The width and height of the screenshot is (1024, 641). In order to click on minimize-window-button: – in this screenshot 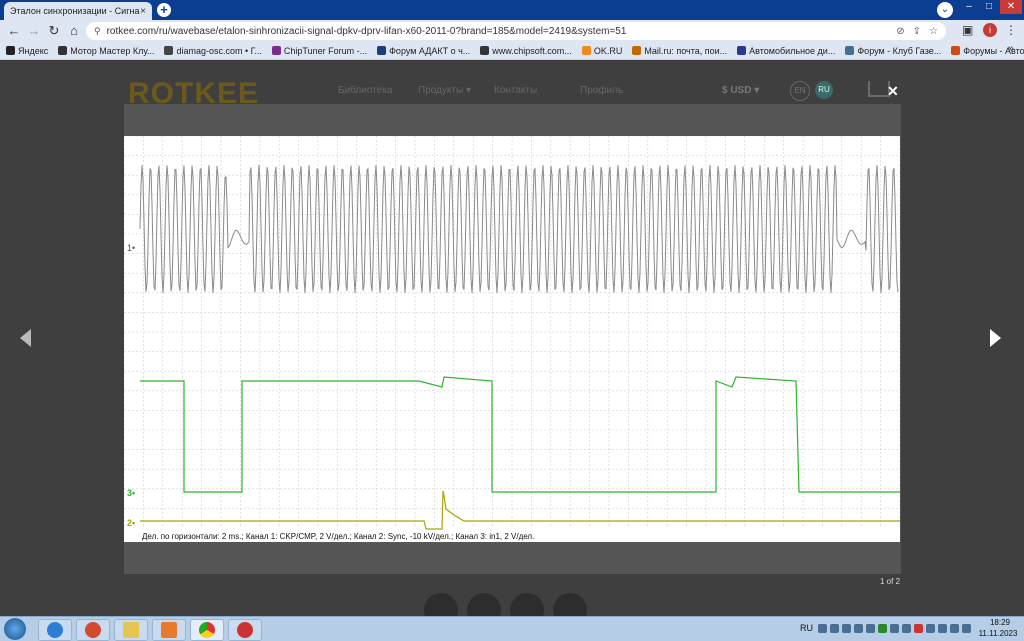, I will do `click(969, 7)`.